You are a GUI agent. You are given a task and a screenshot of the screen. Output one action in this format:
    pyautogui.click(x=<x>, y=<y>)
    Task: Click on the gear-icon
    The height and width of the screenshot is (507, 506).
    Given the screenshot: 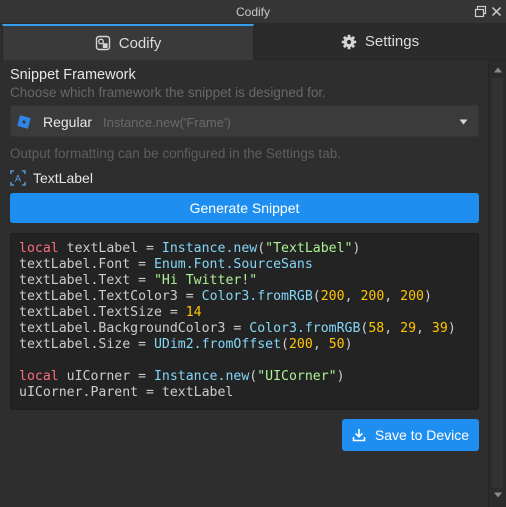 What is the action you would take?
    pyautogui.click(x=349, y=41)
    